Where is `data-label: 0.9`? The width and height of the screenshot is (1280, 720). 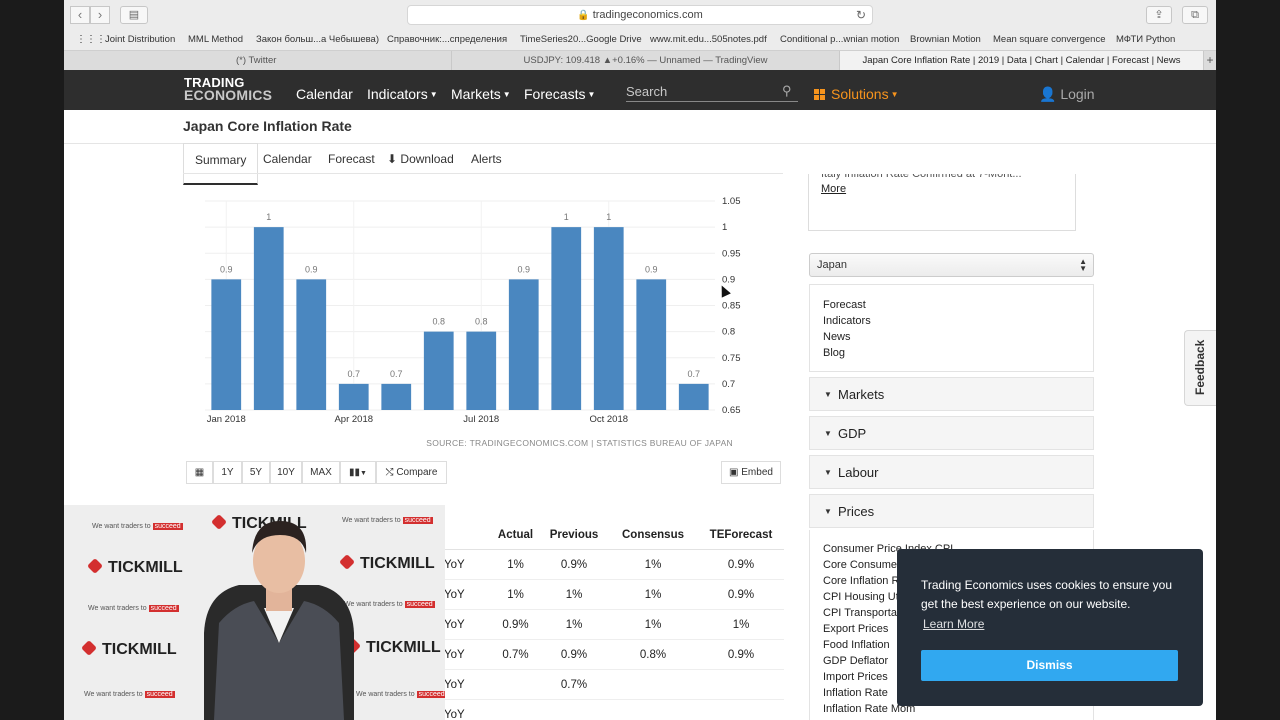 data-label: 0.9 is located at coordinates (311, 269).